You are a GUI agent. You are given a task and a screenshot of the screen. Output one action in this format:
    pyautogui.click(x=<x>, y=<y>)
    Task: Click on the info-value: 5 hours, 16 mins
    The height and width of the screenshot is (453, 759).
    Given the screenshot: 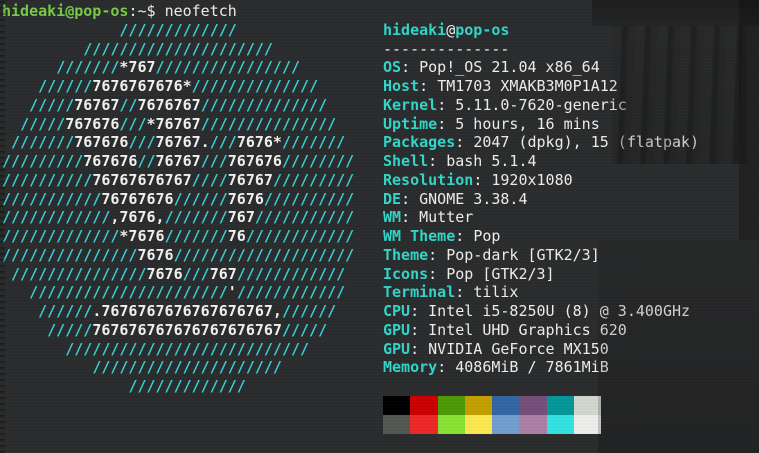 What is the action you would take?
    pyautogui.click(x=527, y=123)
    